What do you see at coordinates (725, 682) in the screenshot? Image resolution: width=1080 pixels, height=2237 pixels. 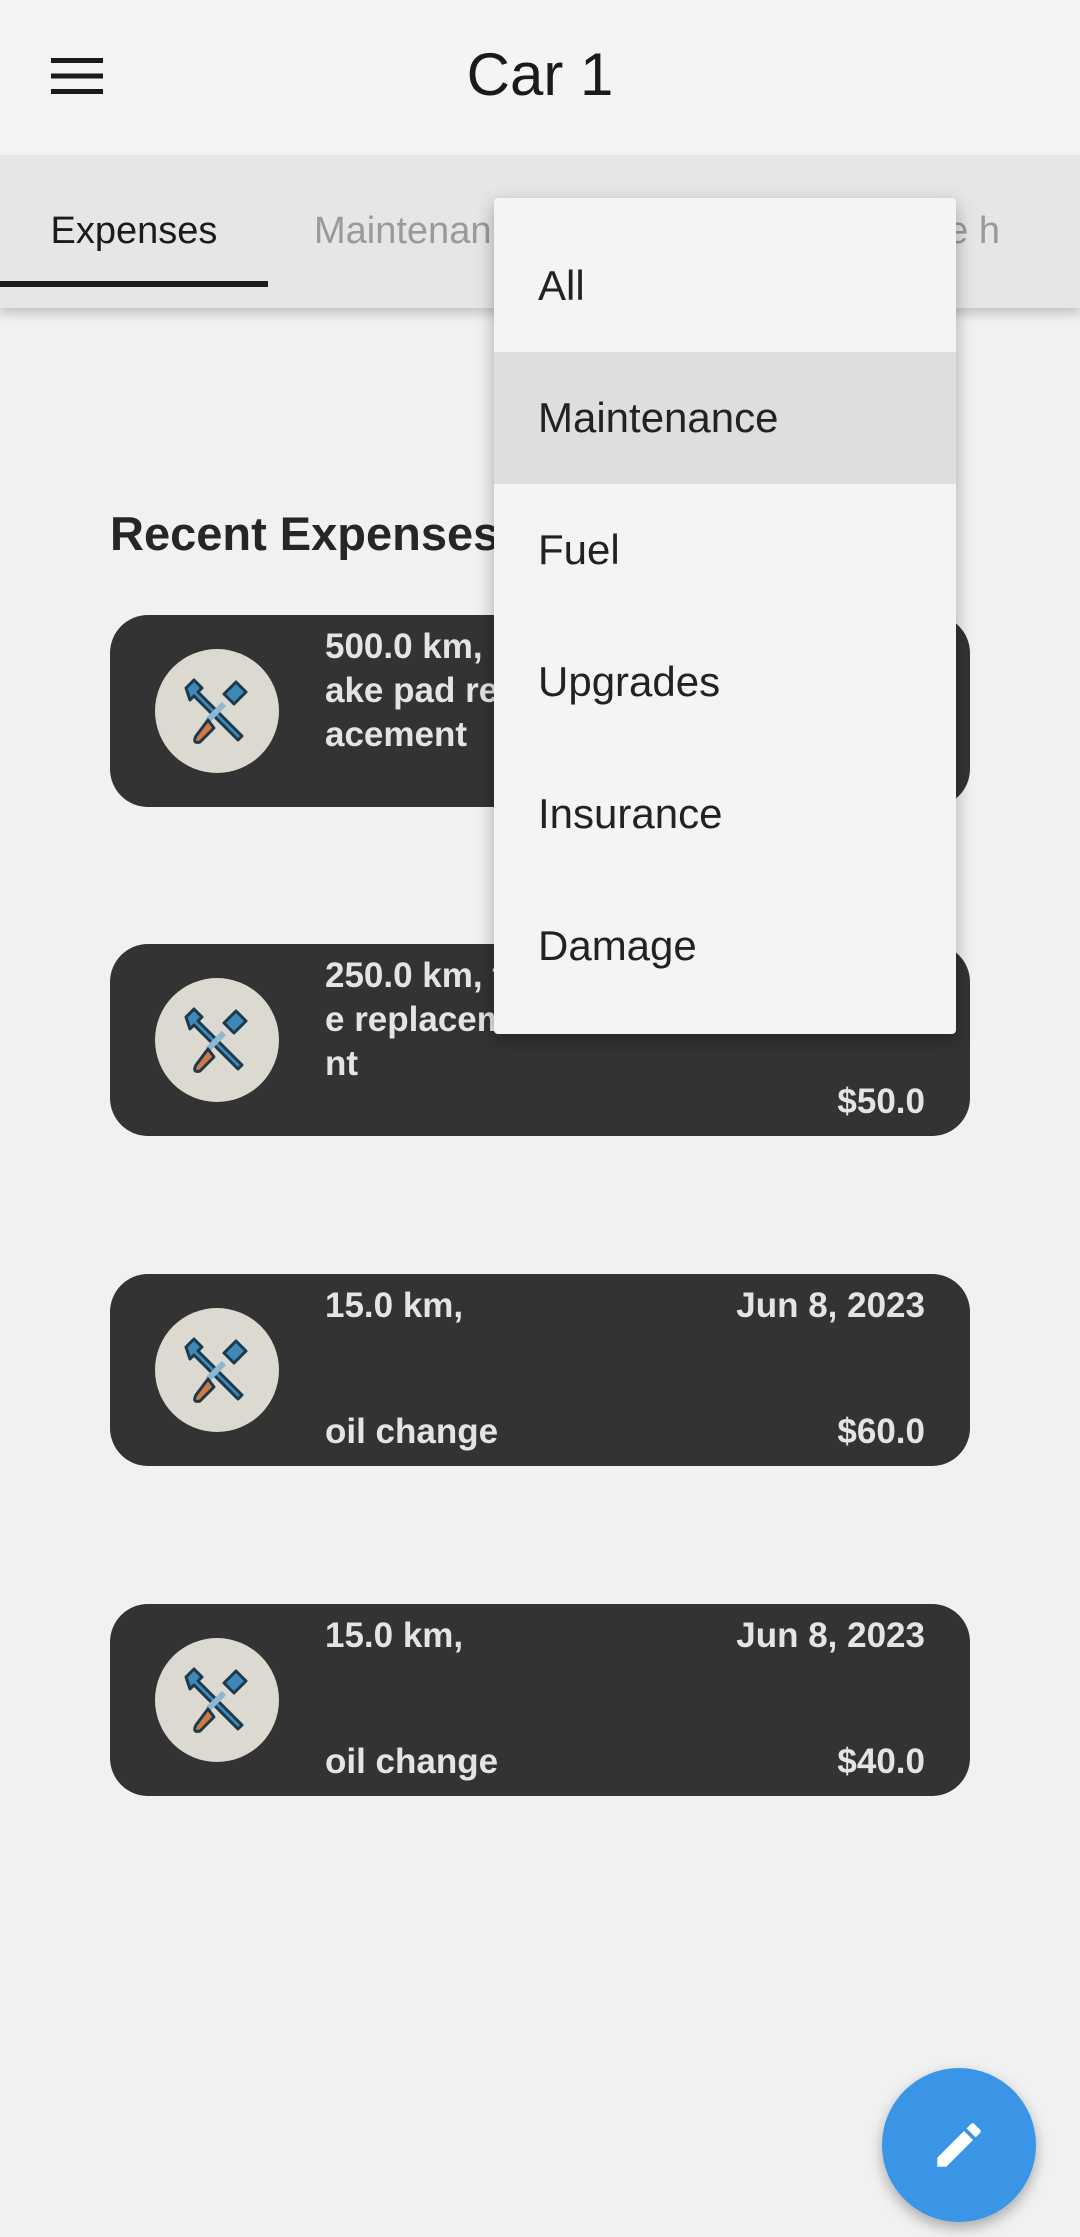 I see `dropdown-item-upgrades: Upgrades` at bounding box center [725, 682].